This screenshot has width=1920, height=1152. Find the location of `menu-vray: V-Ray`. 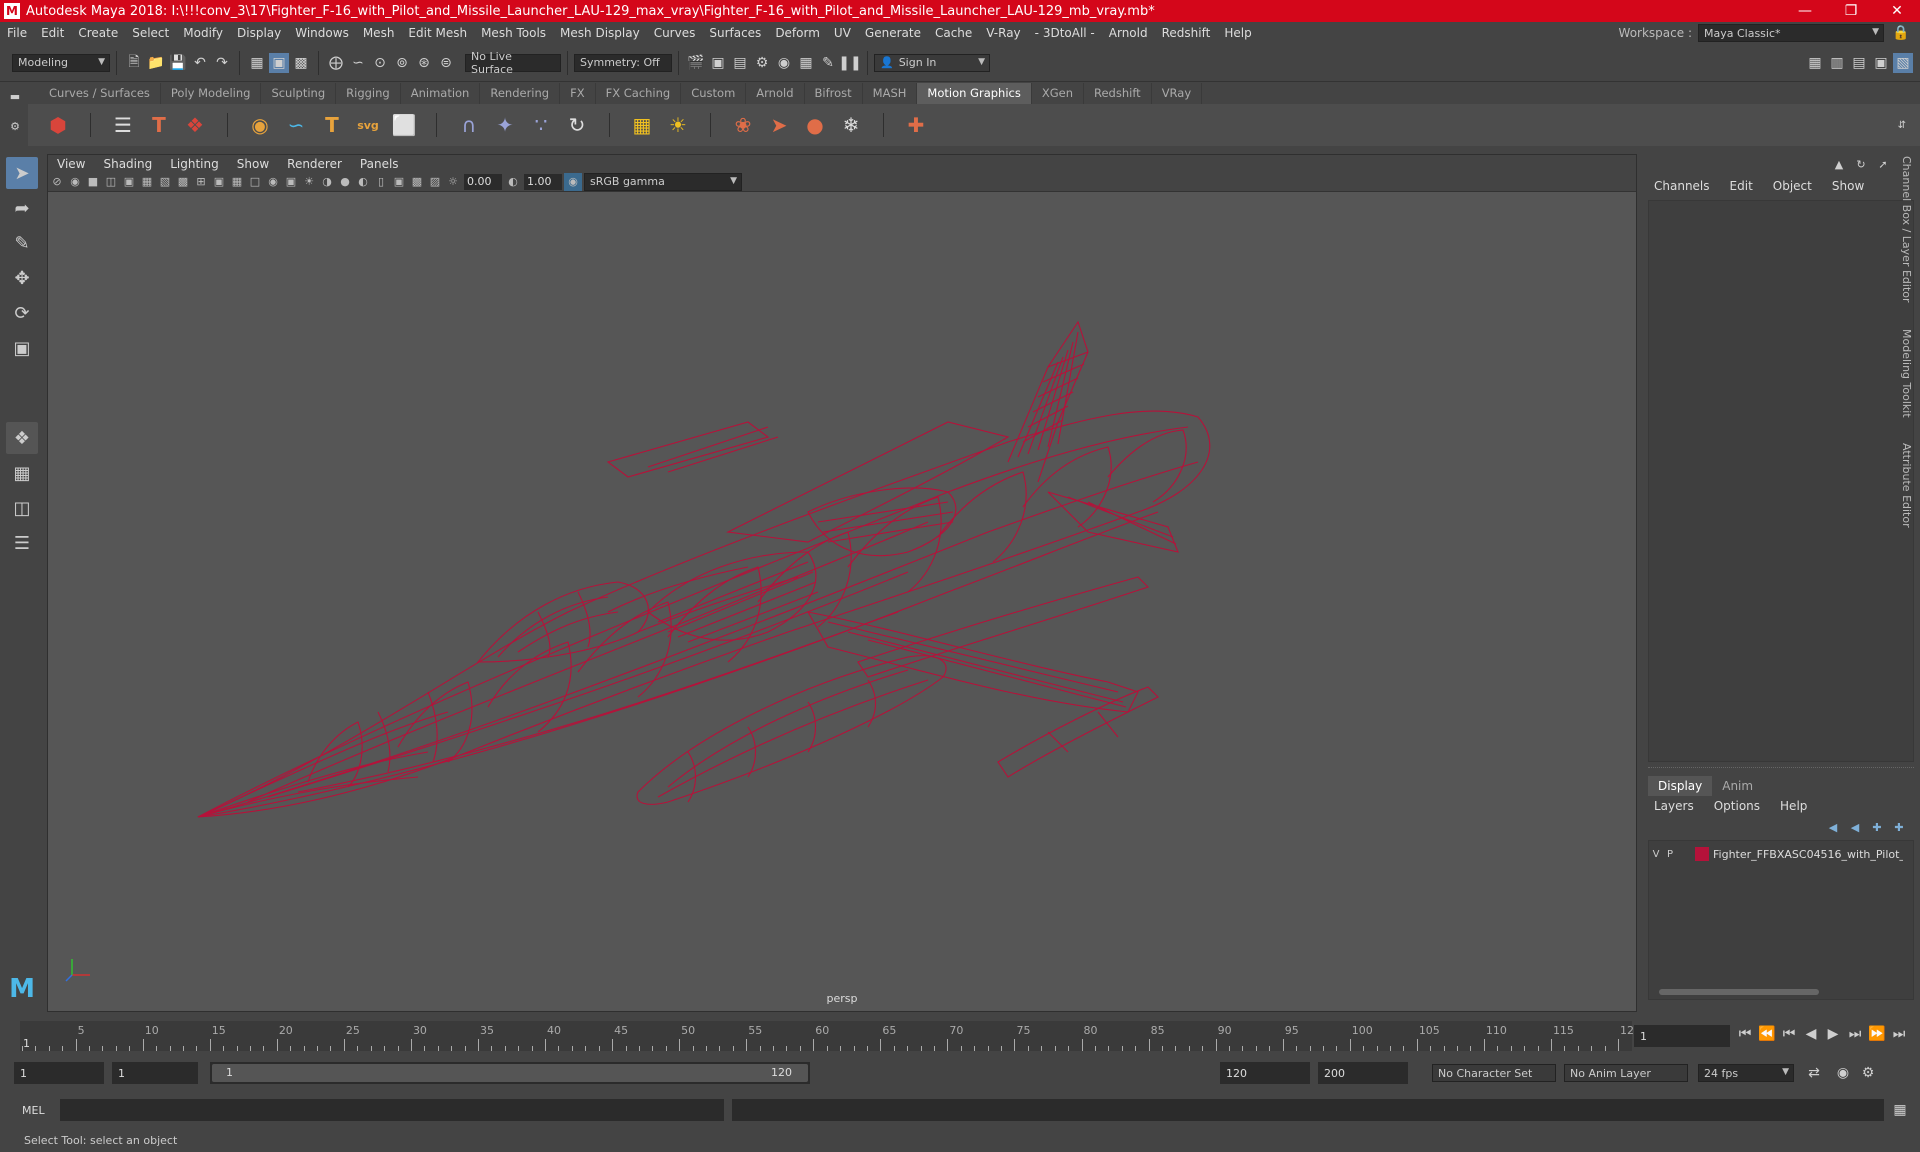

menu-vray: V-Ray is located at coordinates (1003, 33).